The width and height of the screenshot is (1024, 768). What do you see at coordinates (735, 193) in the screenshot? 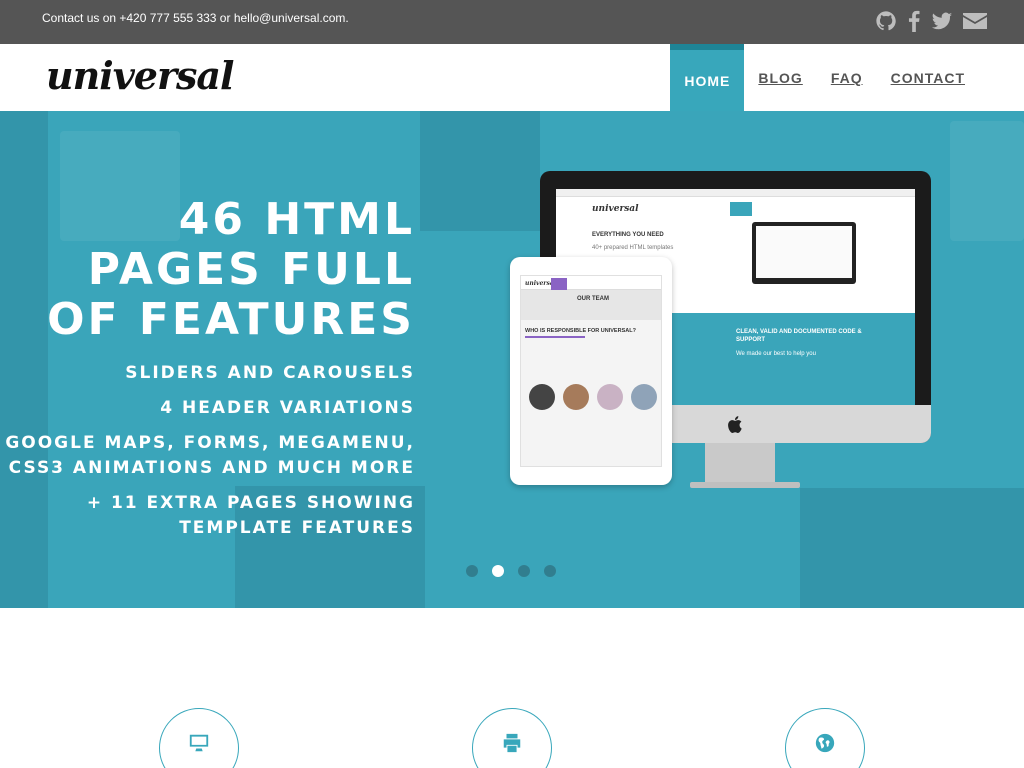
I see `browser-bar` at bounding box center [735, 193].